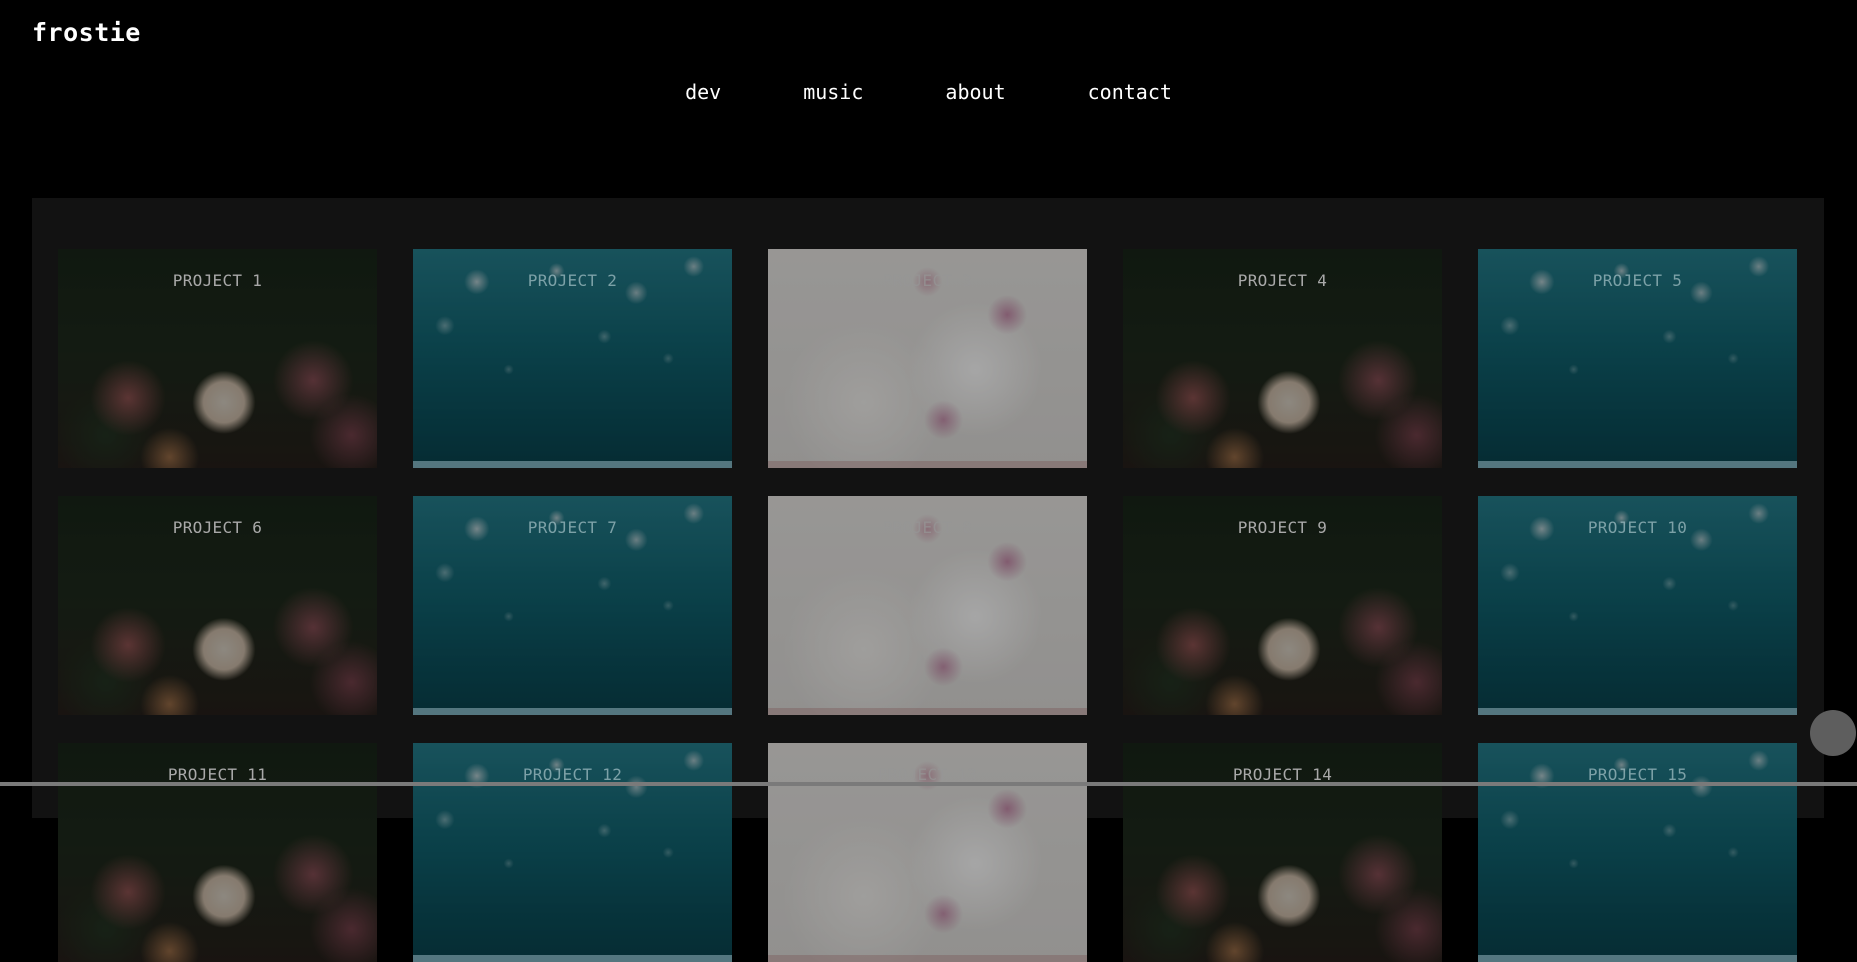  I want to click on project-card: PROJECT 8, so click(927, 605).